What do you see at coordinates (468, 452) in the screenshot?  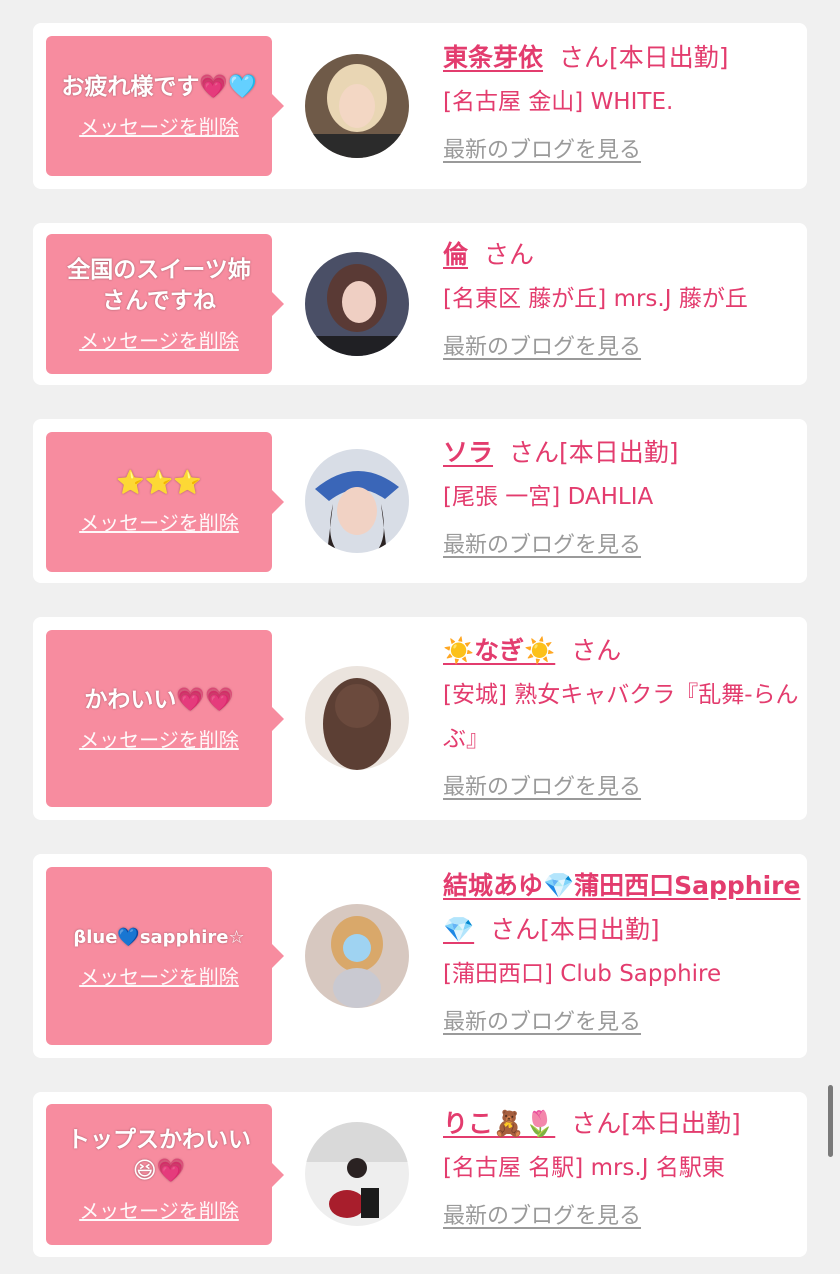 I see `cast-name-link: ソラ` at bounding box center [468, 452].